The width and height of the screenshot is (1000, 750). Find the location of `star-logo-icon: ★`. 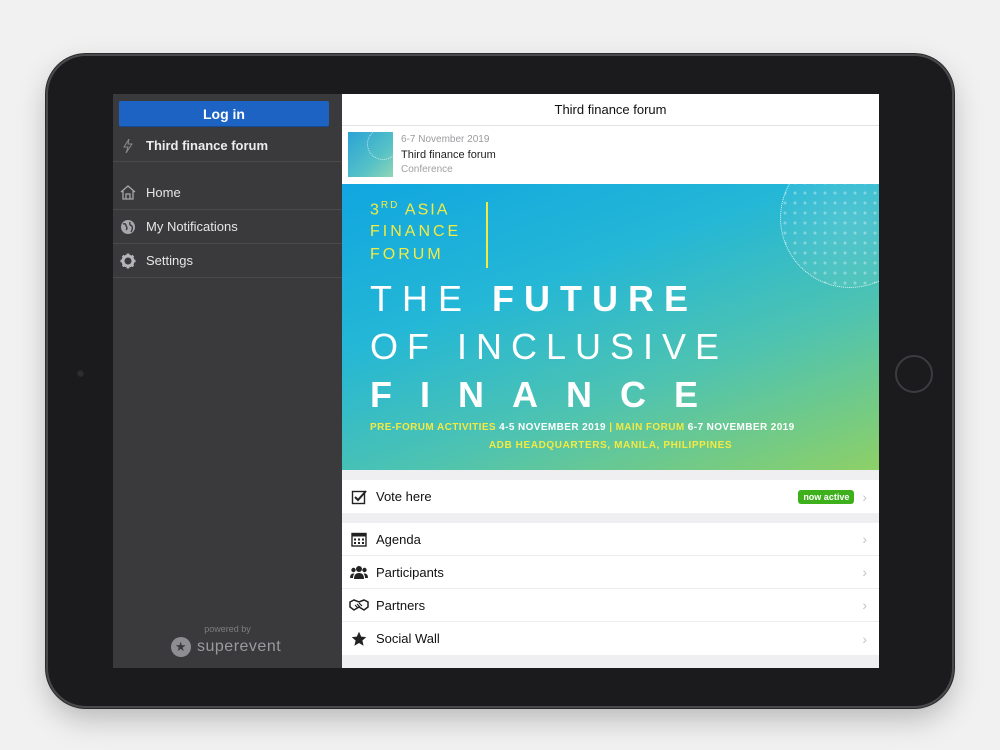

star-logo-icon: ★ is located at coordinates (181, 647).